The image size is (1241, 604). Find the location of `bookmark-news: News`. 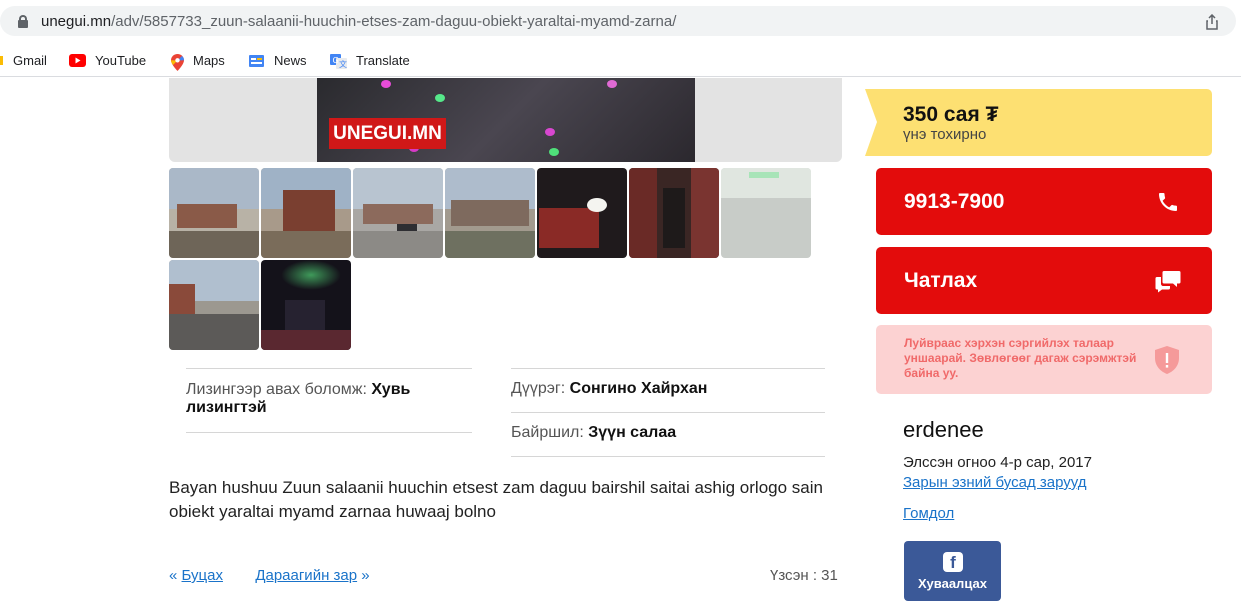

bookmark-news: News is located at coordinates (277, 60).